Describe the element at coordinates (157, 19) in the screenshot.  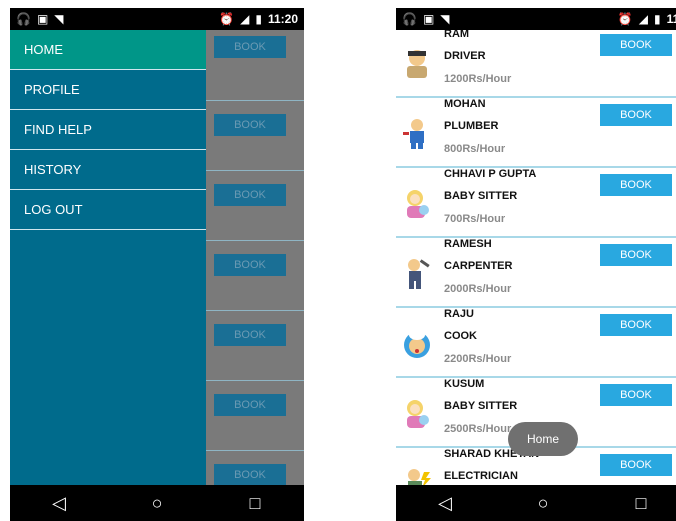
I see `status-bar: 🎧 ▣ ◥ ⏰ ◢ ▮ 11:20` at that location.